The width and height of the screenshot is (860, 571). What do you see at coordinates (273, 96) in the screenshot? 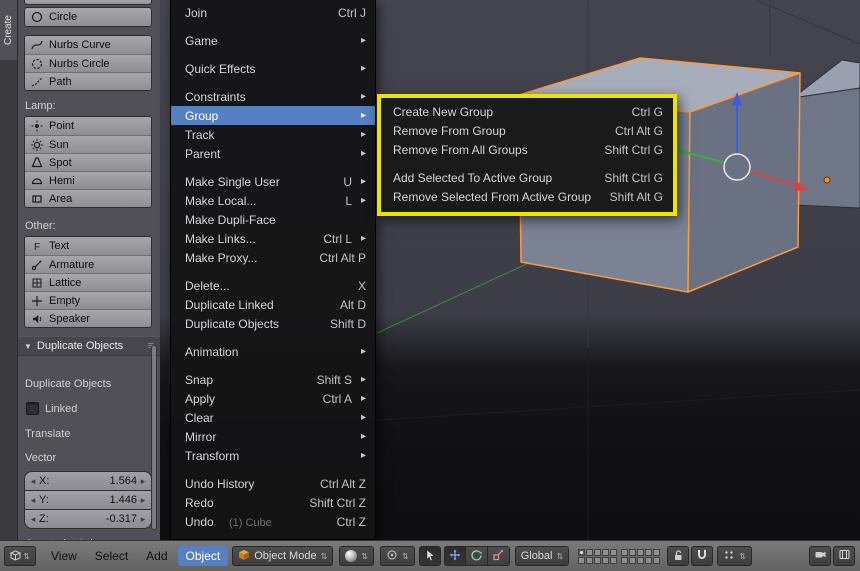
I see `menu-item-constraints: Constraints ▸` at bounding box center [273, 96].